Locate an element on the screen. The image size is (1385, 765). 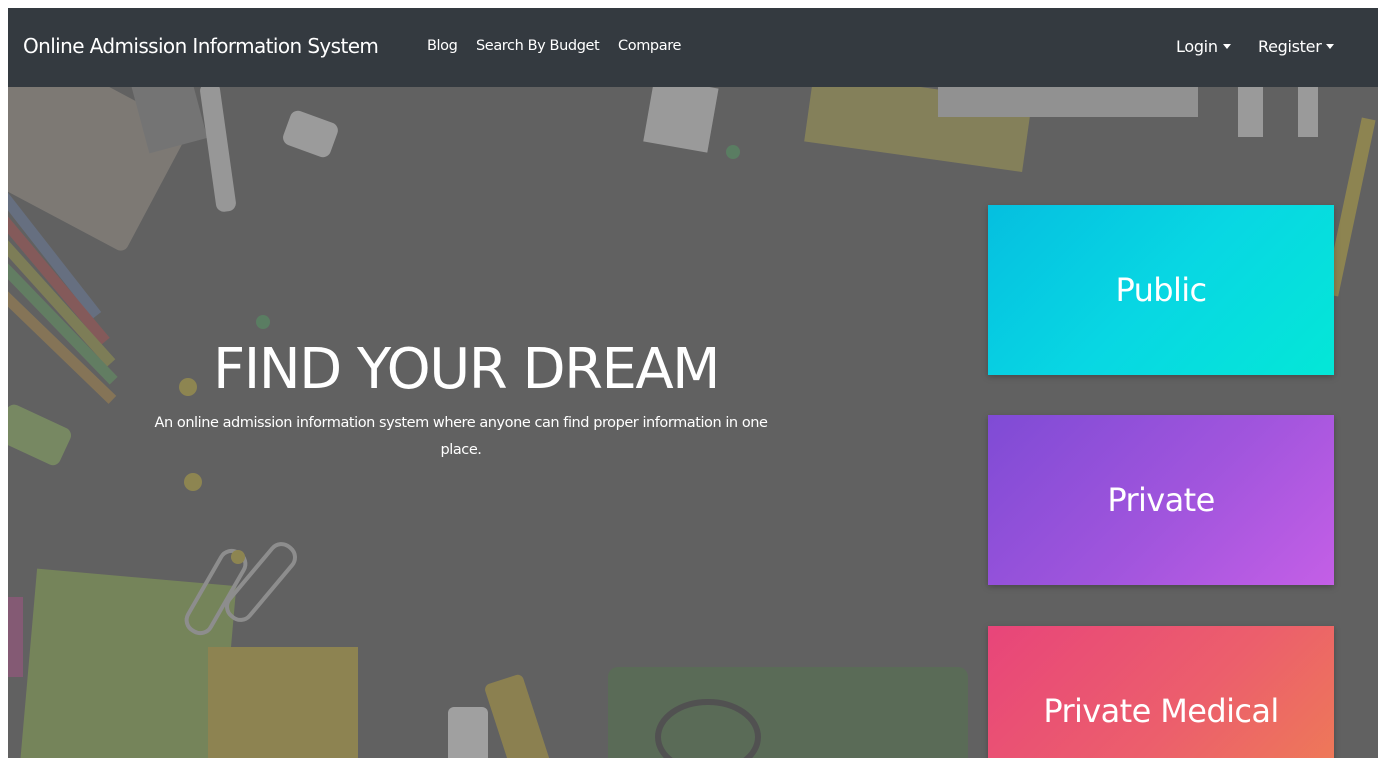
category-card-private: Private is located at coordinates (1161, 500).